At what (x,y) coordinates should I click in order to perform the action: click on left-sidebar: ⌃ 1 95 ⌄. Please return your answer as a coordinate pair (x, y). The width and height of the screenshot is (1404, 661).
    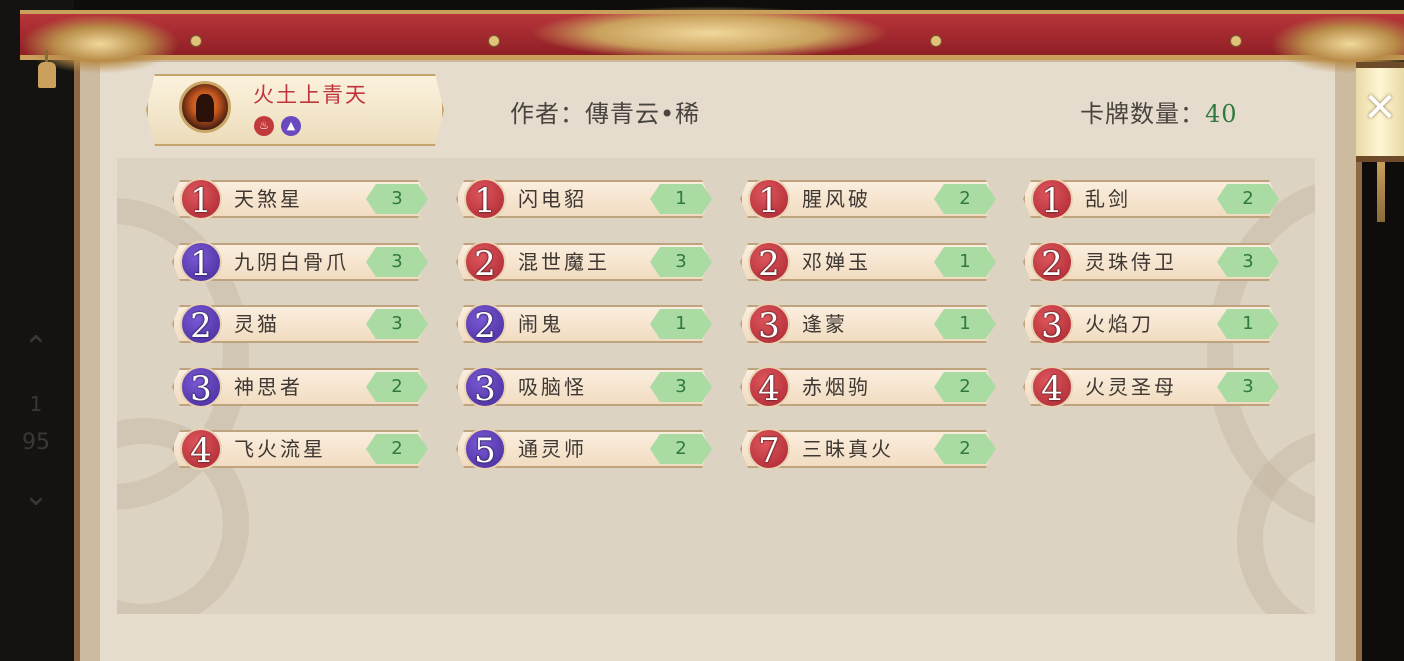
    Looking at the image, I should click on (37, 330).